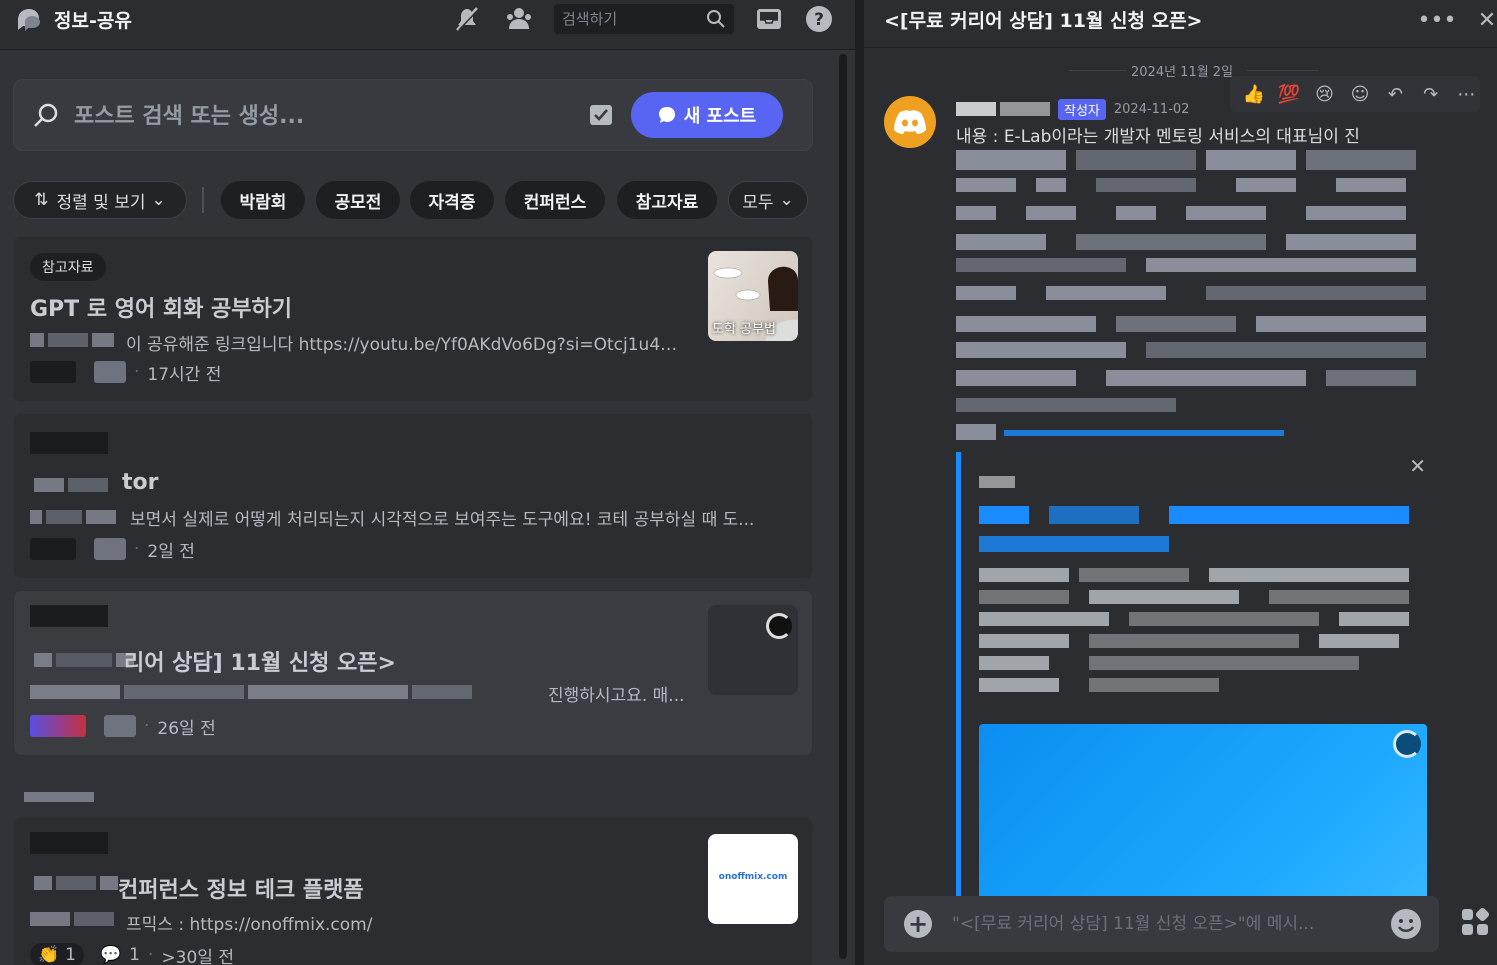 The height and width of the screenshot is (965, 1497). What do you see at coordinates (41, 200) in the screenshot?
I see `sort-icon: ⇅` at bounding box center [41, 200].